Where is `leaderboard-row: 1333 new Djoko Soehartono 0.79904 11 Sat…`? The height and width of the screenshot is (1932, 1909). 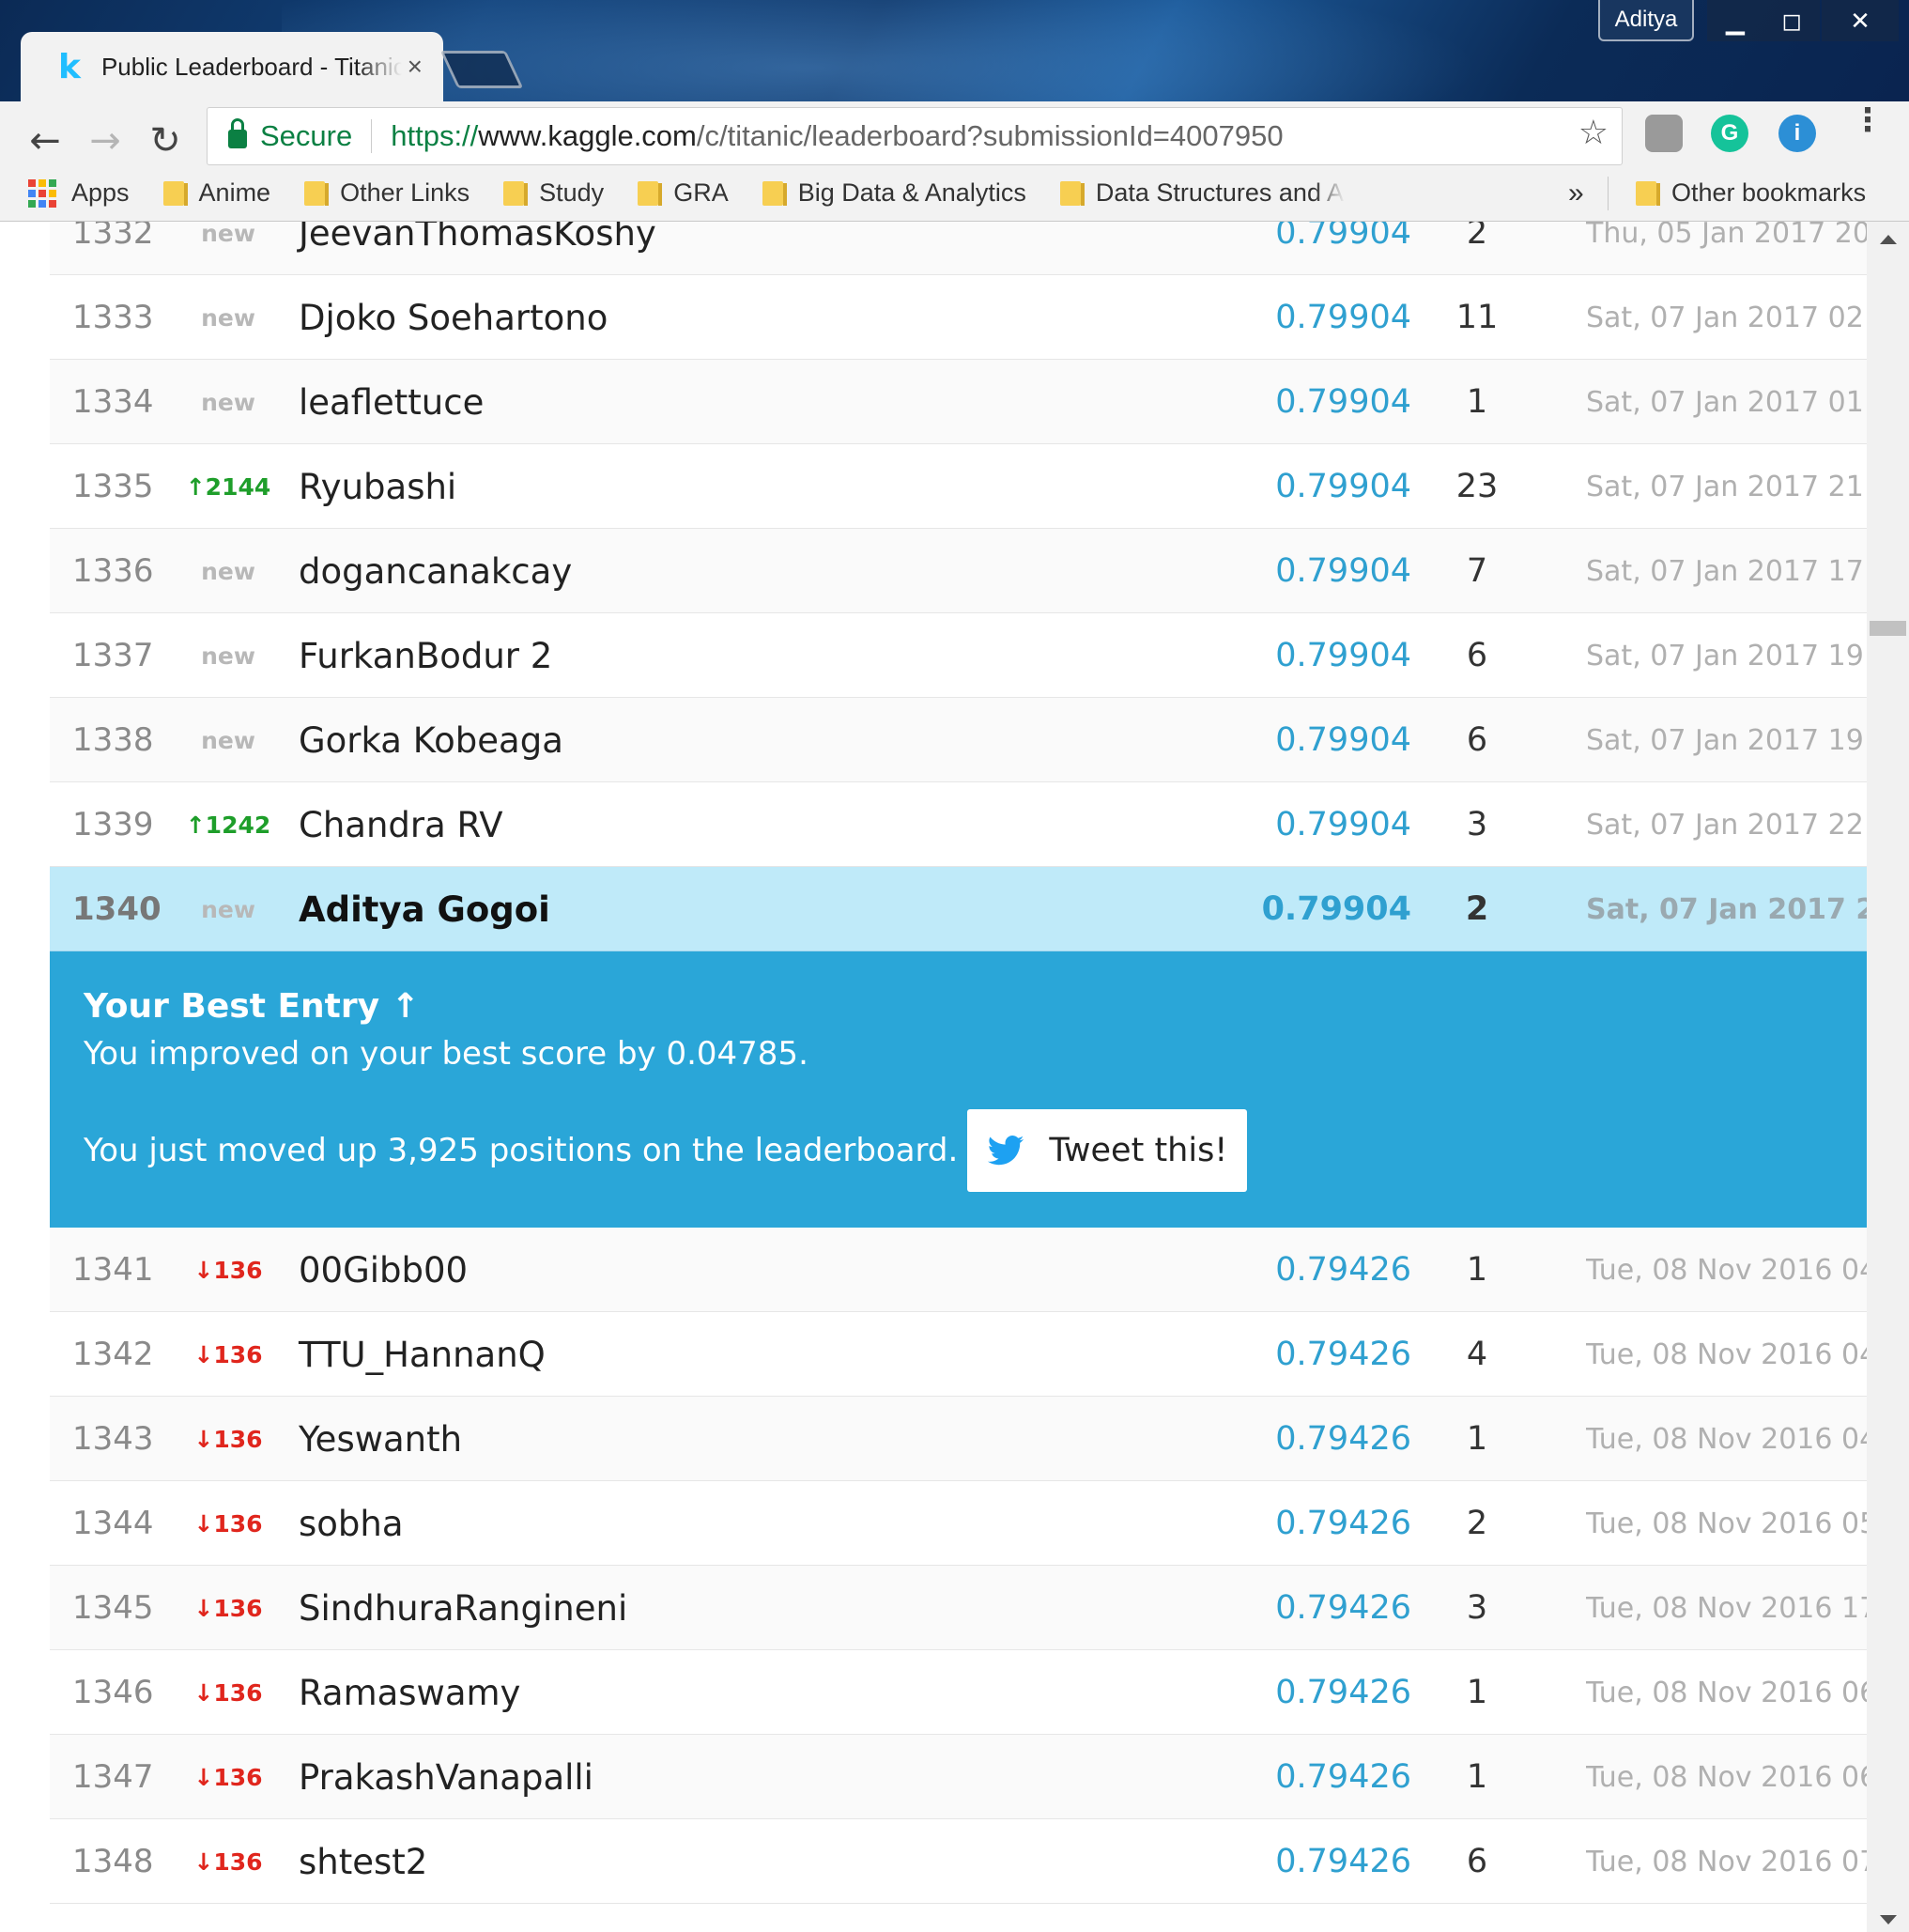 leaderboard-row: 1333 new Djoko Soehartono 0.79904 11 Sat… is located at coordinates (959, 317).